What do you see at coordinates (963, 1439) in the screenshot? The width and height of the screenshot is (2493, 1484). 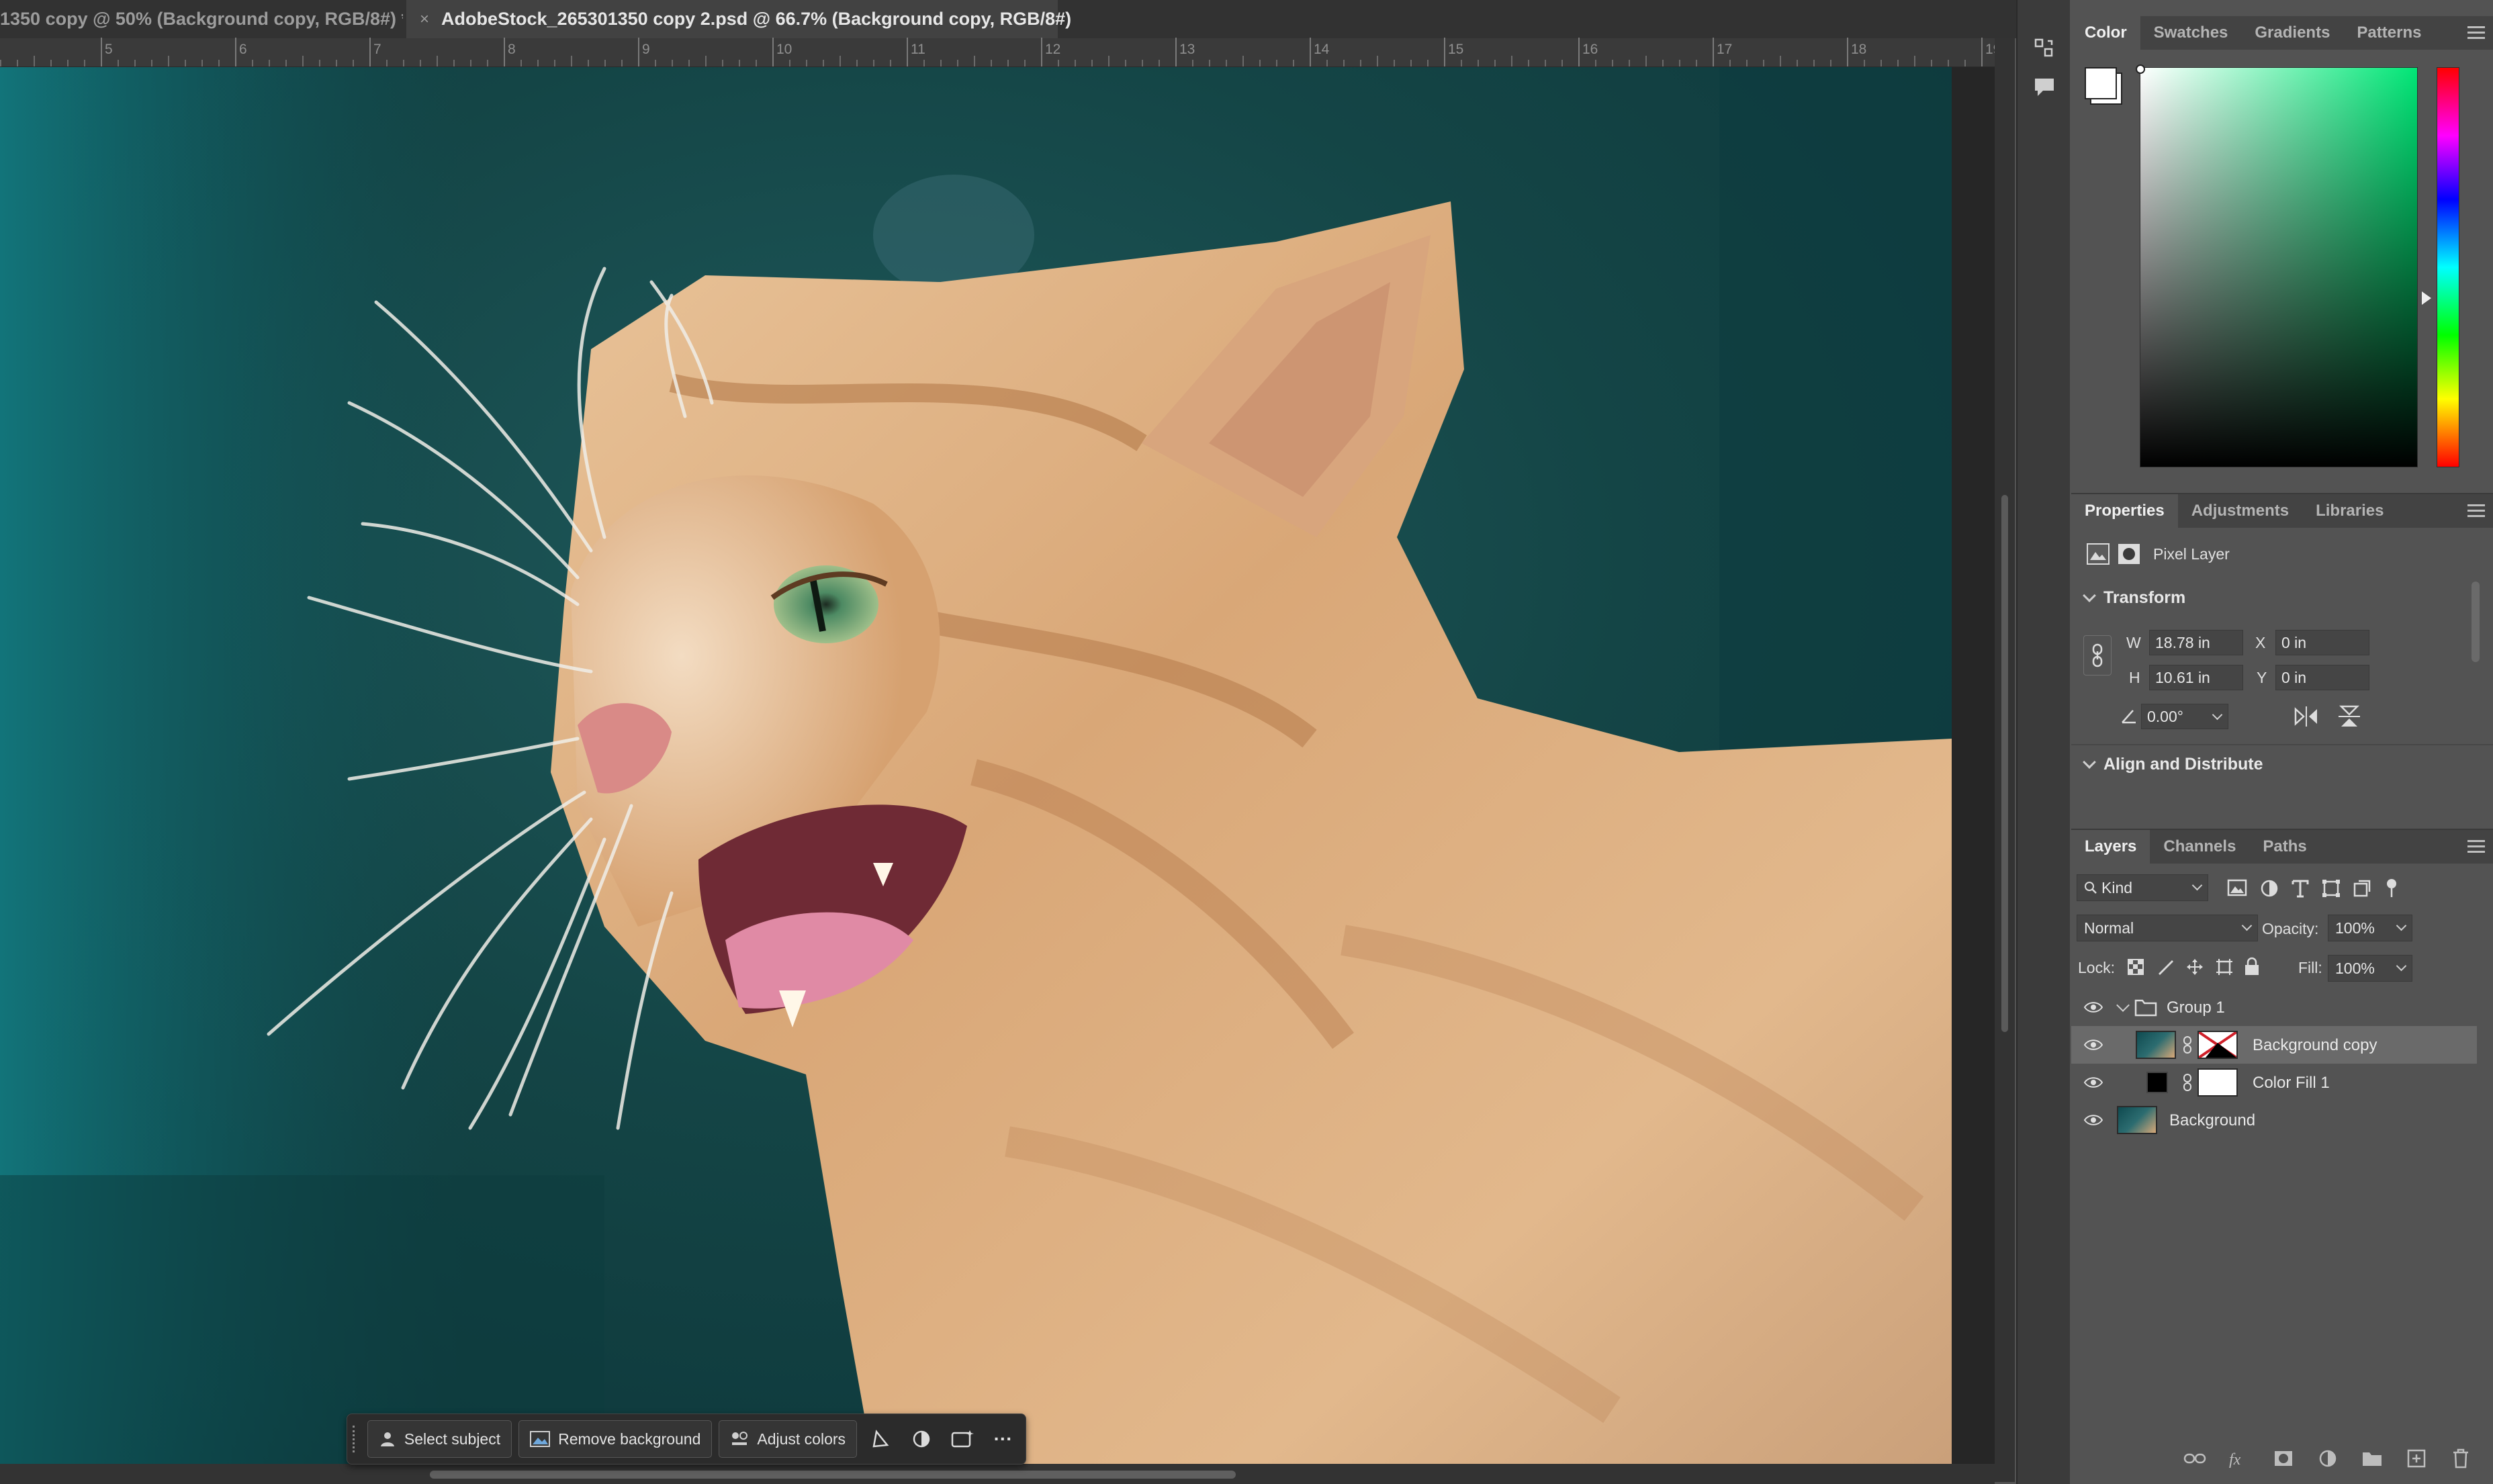 I see `generative-fill-icon` at bounding box center [963, 1439].